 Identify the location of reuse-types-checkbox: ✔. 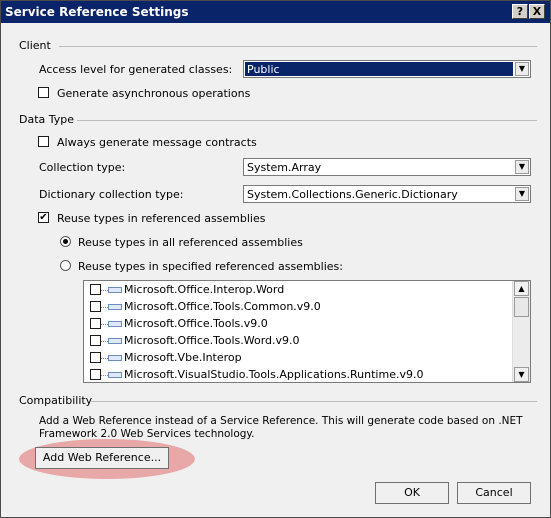
(43, 217).